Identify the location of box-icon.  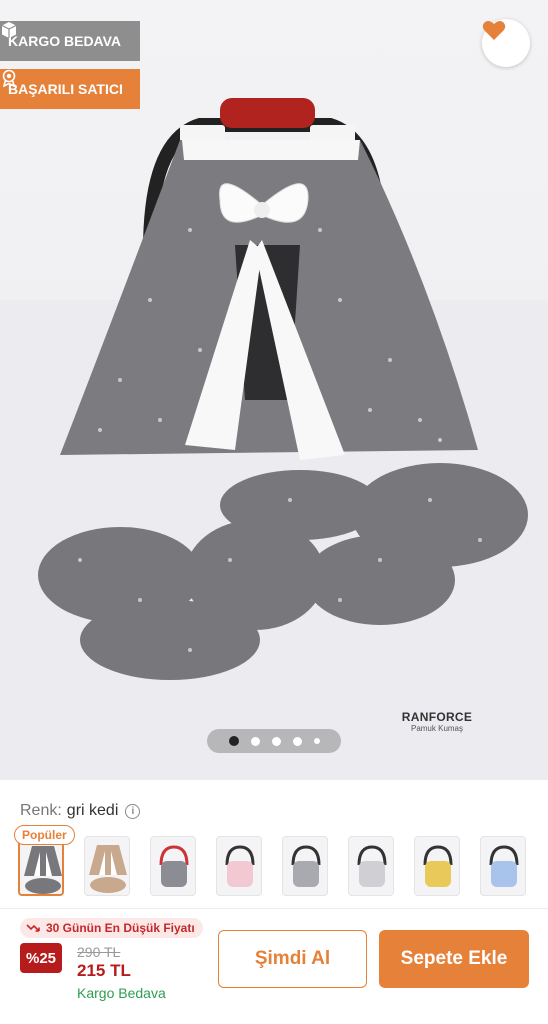
(9, 30).